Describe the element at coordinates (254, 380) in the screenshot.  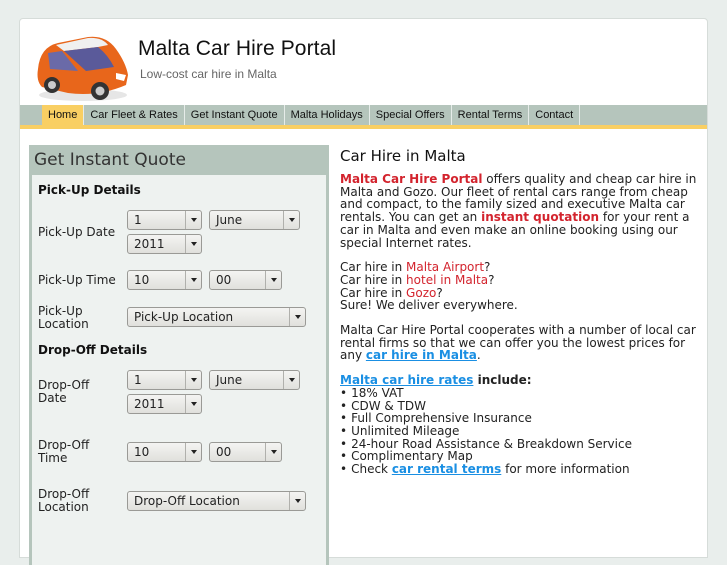
I see `dropoff-month-select: June` at that location.